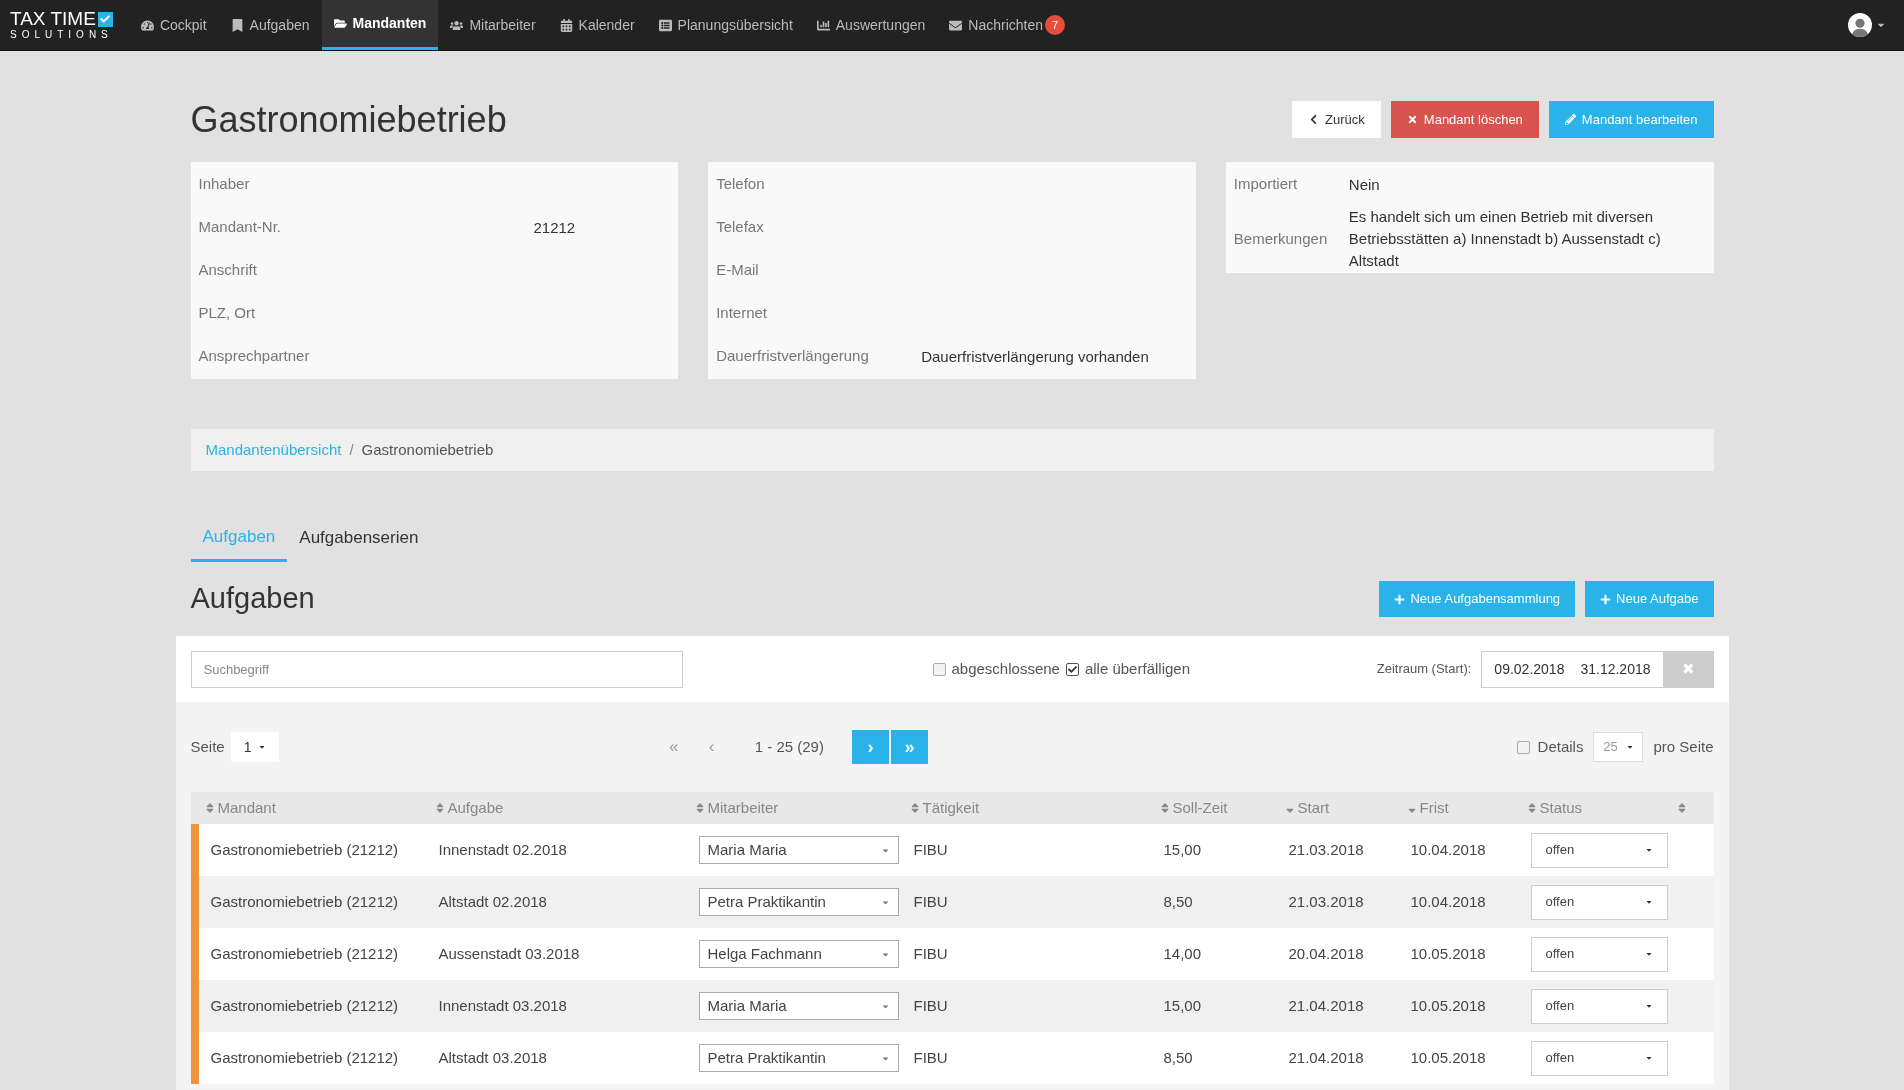 The width and height of the screenshot is (1904, 1090). Describe the element at coordinates (725, 25) in the screenshot. I see `nav-item: Planungsübersicht` at that location.